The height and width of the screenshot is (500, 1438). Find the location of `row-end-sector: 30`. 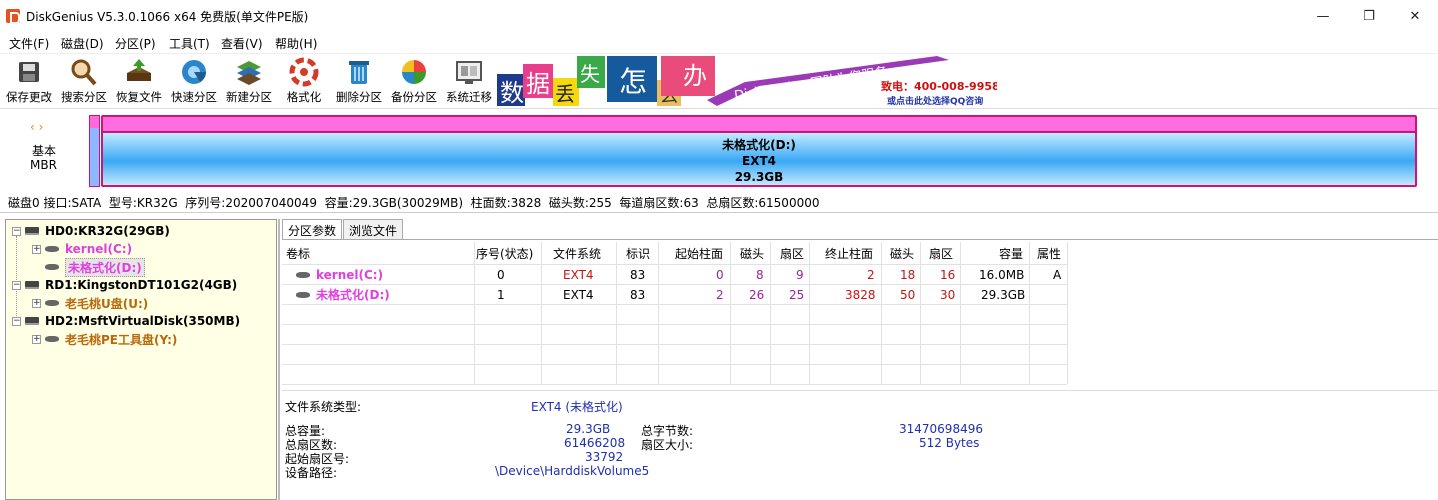

row-end-sector: 30 is located at coordinates (948, 295).